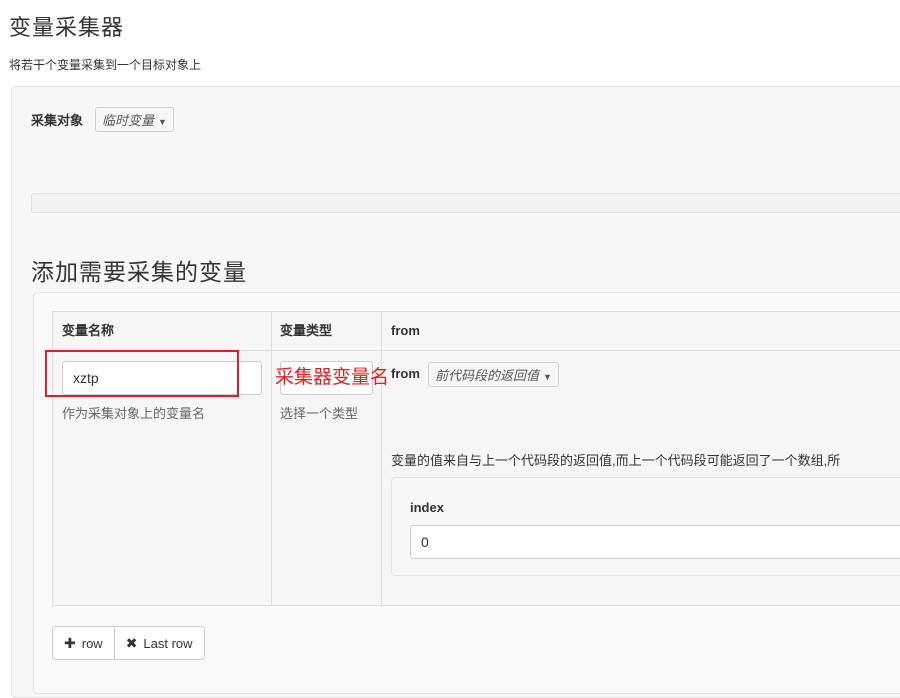 This screenshot has width=900, height=698. What do you see at coordinates (168, 643) in the screenshot?
I see `remove-last-row-label: Last row` at bounding box center [168, 643].